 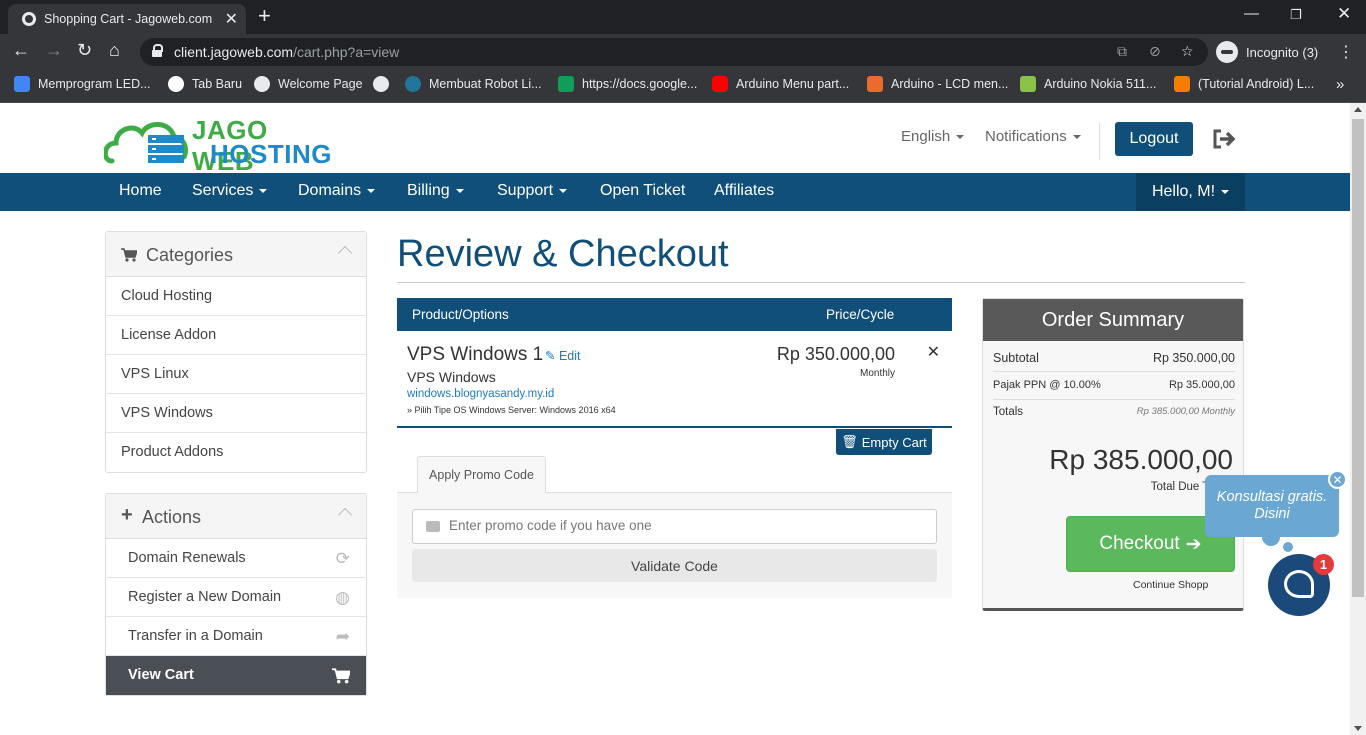 What do you see at coordinates (140, 191) in the screenshot?
I see `nav-home: Home` at bounding box center [140, 191].